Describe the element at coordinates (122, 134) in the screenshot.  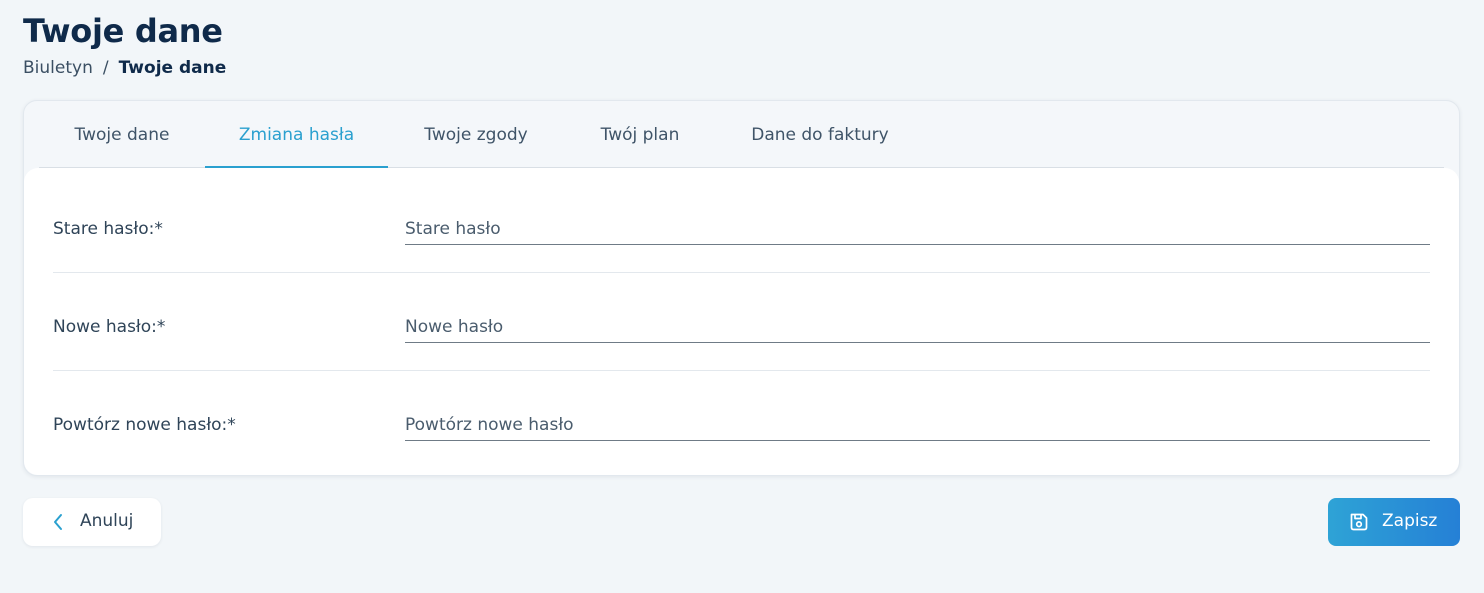
I see `tab-twoje-dane: Twoje dane` at that location.